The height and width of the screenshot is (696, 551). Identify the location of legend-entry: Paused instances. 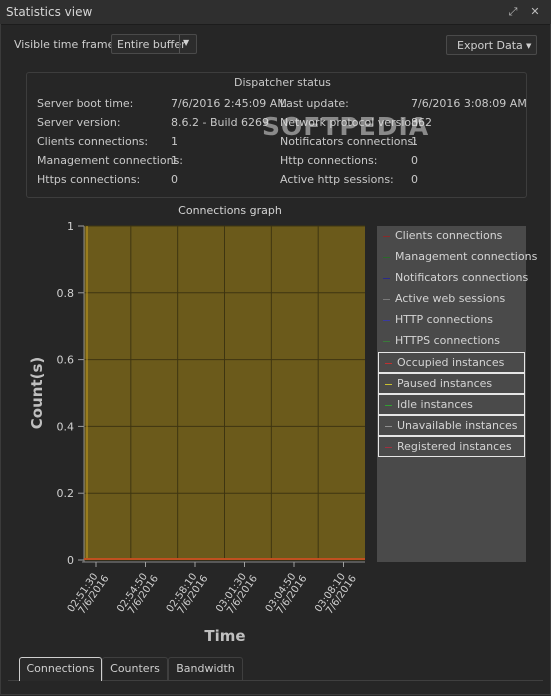
(451, 383).